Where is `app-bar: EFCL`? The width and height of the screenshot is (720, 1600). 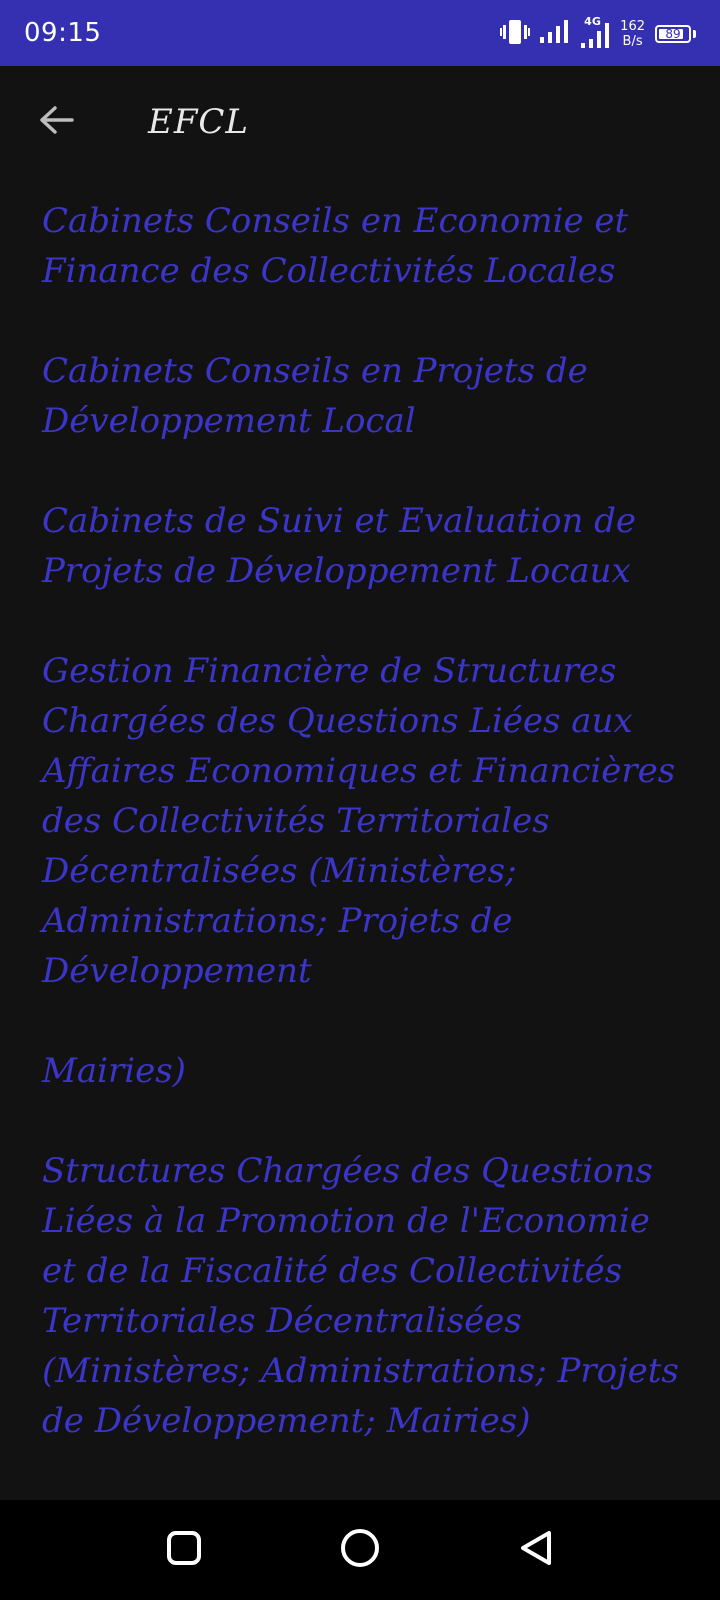
app-bar: EFCL is located at coordinates (360, 125).